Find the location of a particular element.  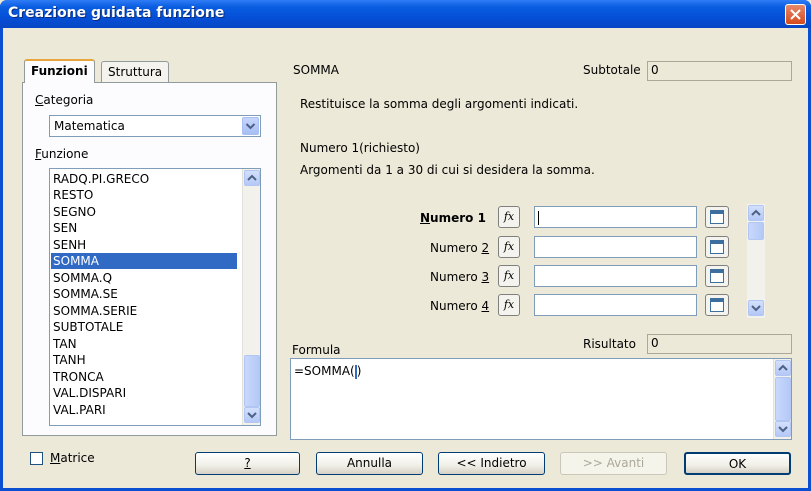

help-button-label: ? is located at coordinates (247, 463).